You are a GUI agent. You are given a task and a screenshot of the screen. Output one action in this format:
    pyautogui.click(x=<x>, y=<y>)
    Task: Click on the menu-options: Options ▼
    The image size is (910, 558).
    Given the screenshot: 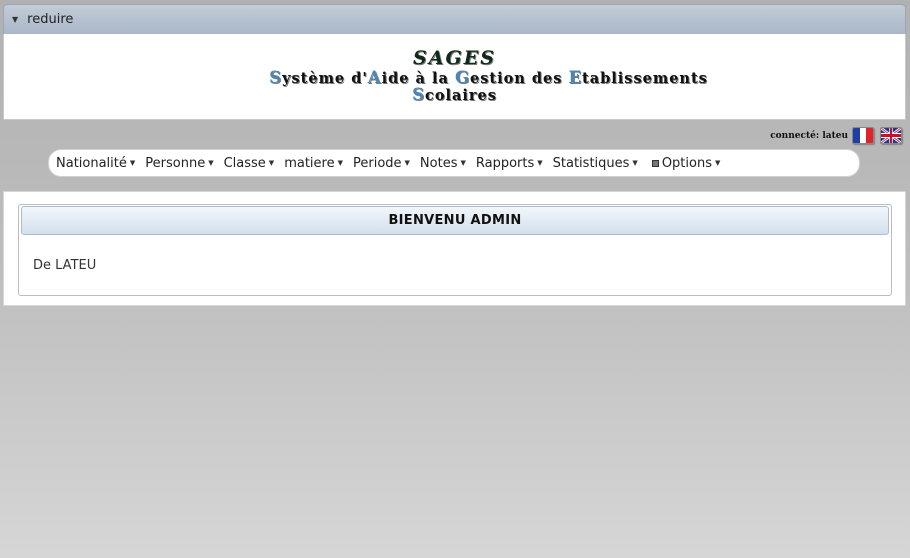 What is the action you would take?
    pyautogui.click(x=684, y=163)
    